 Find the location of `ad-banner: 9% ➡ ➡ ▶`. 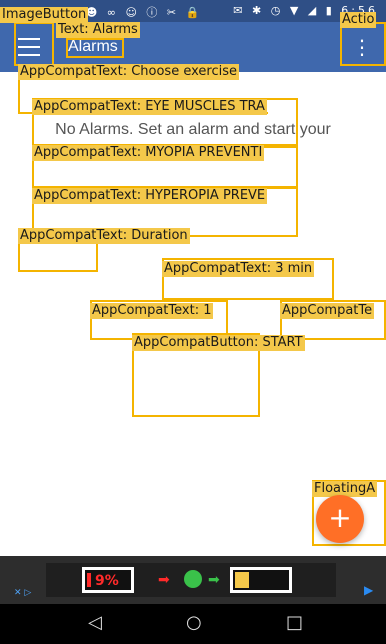

ad-banner: 9% ➡ ➡ ▶ is located at coordinates (209, 580).